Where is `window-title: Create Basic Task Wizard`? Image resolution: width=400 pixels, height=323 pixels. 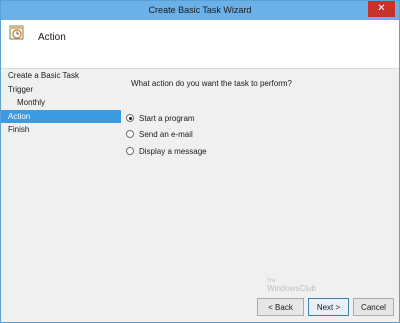 window-title: Create Basic Task Wizard is located at coordinates (200, 10).